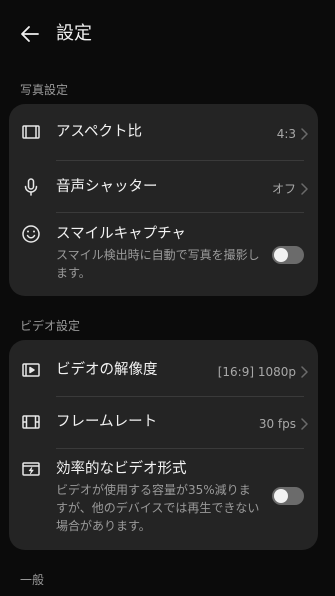  What do you see at coordinates (31, 370) in the screenshot?
I see `video-resolution-icon` at bounding box center [31, 370].